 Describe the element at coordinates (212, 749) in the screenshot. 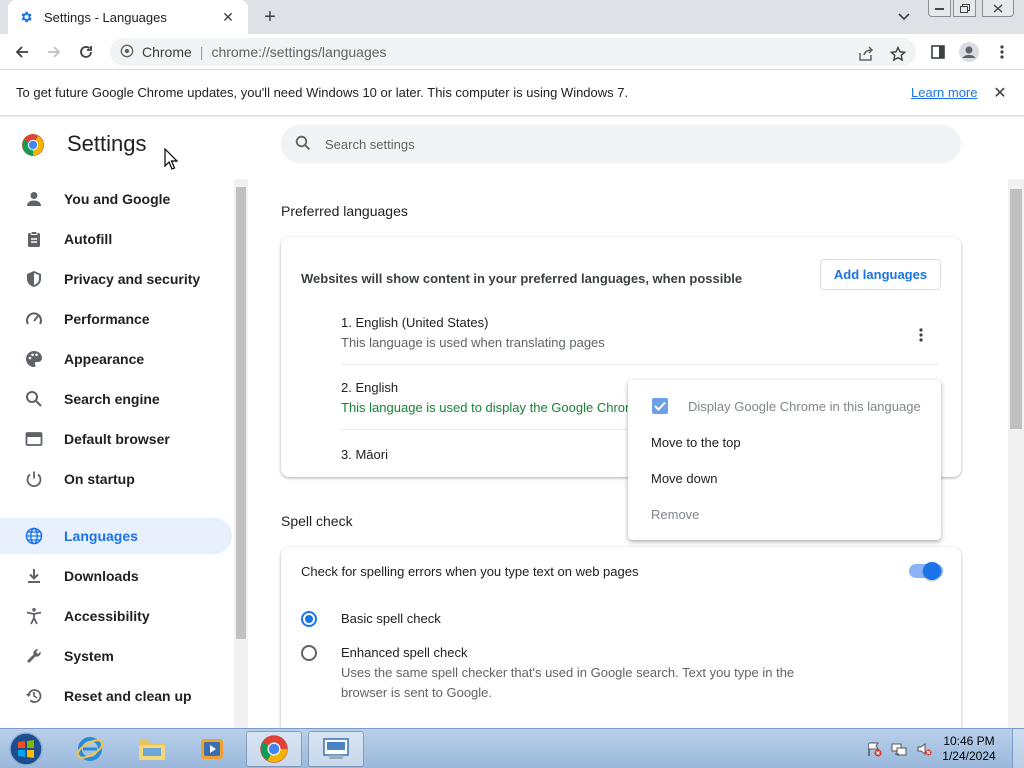

I see `media-player-icon` at that location.